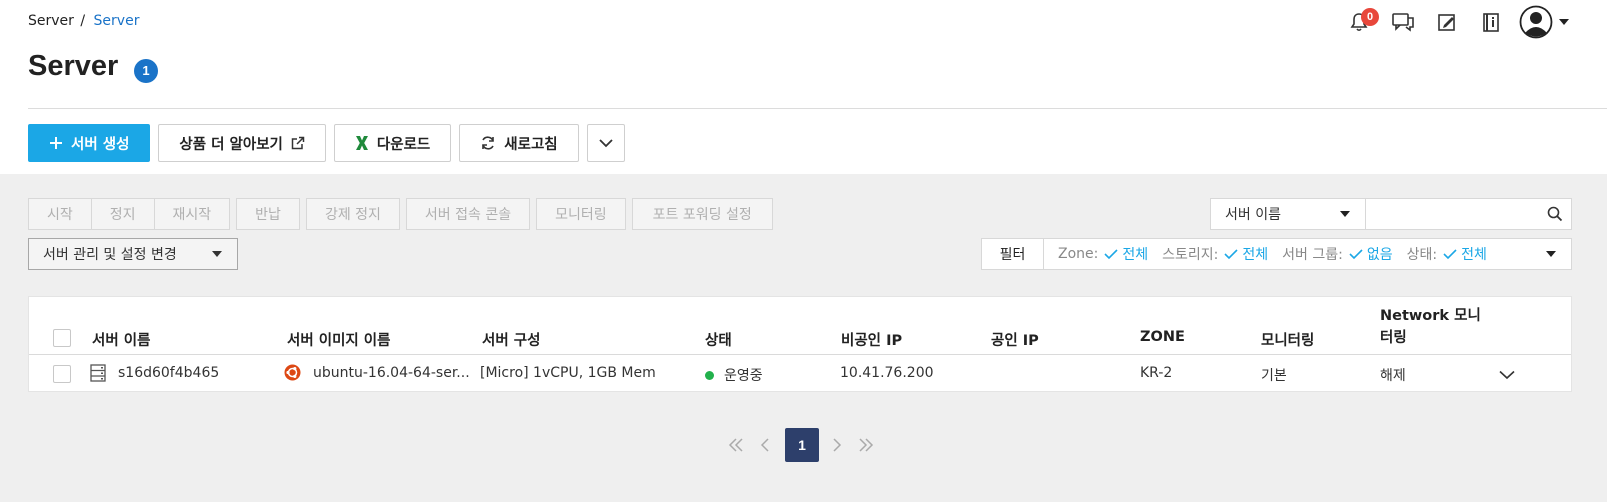  I want to click on double-chevron-left-icon, so click(735, 445).